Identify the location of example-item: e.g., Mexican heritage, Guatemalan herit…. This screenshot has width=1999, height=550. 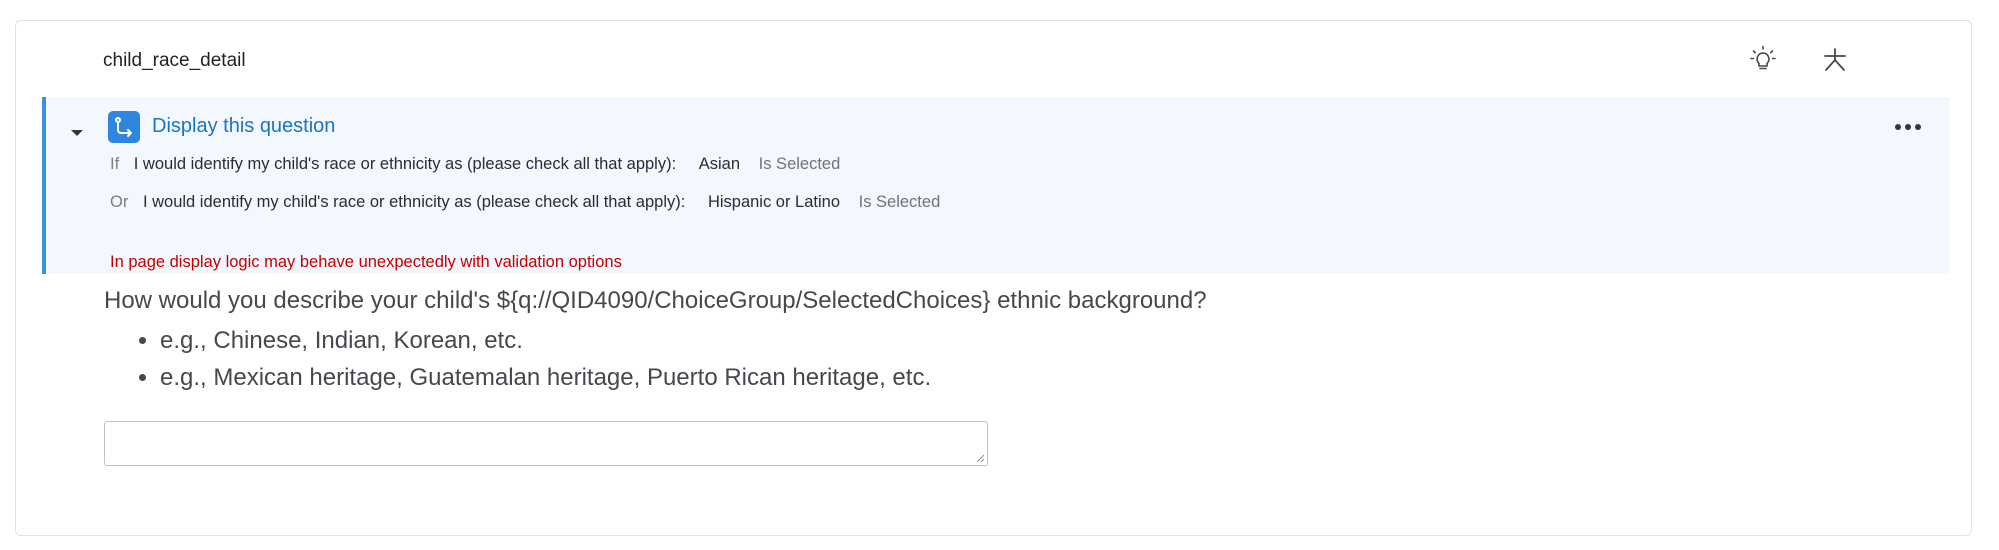
(545, 377).